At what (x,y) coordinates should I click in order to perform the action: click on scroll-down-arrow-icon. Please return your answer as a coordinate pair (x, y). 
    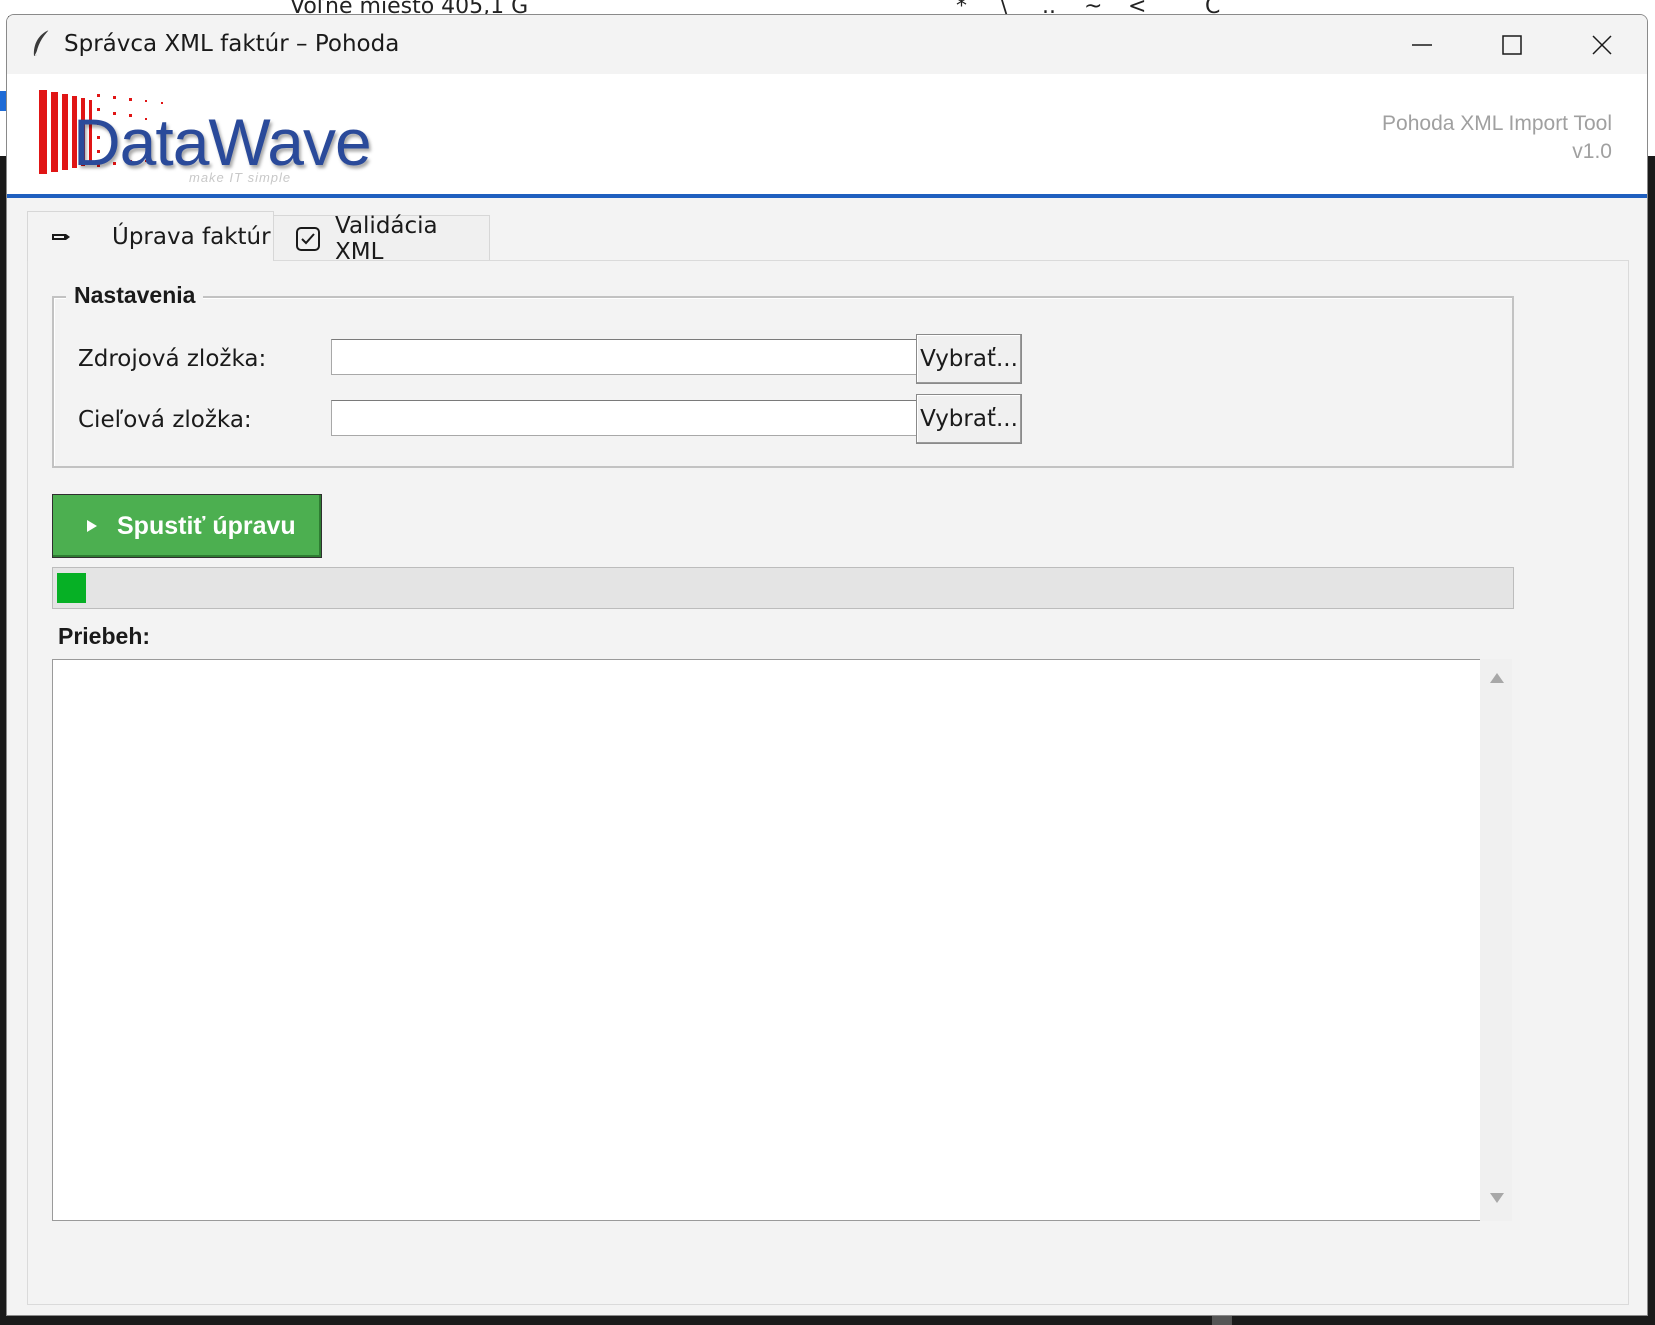
    Looking at the image, I should click on (1497, 1200).